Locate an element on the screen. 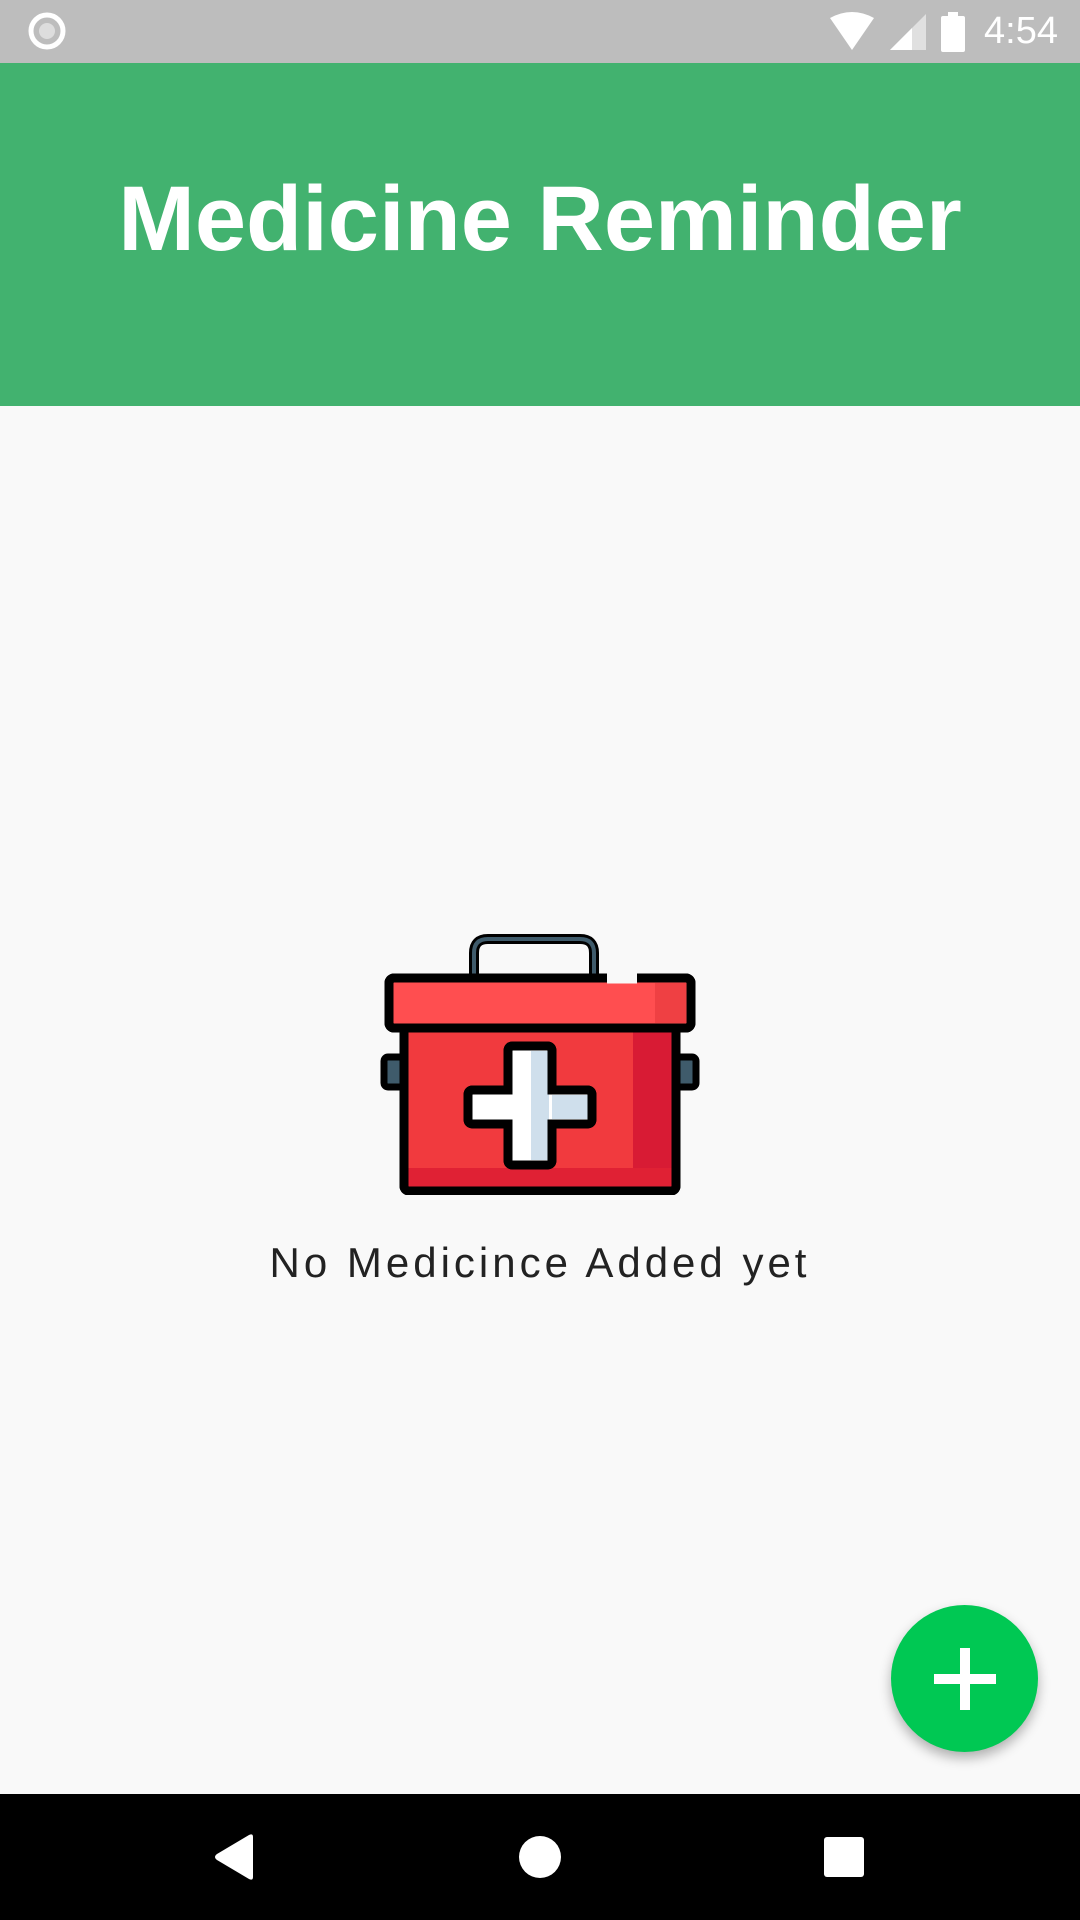 Image resolution: width=1080 pixels, height=1920 pixels. status-icons: 4:54 is located at coordinates (943, 31).